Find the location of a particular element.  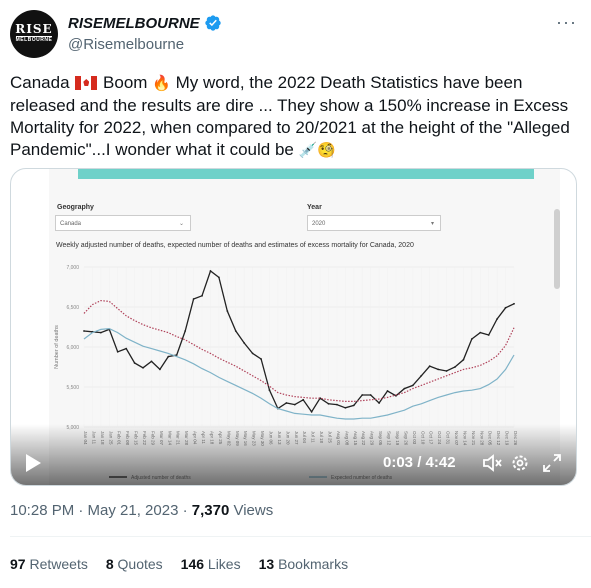

y-tick-label: 5,500 is located at coordinates (72, 388).